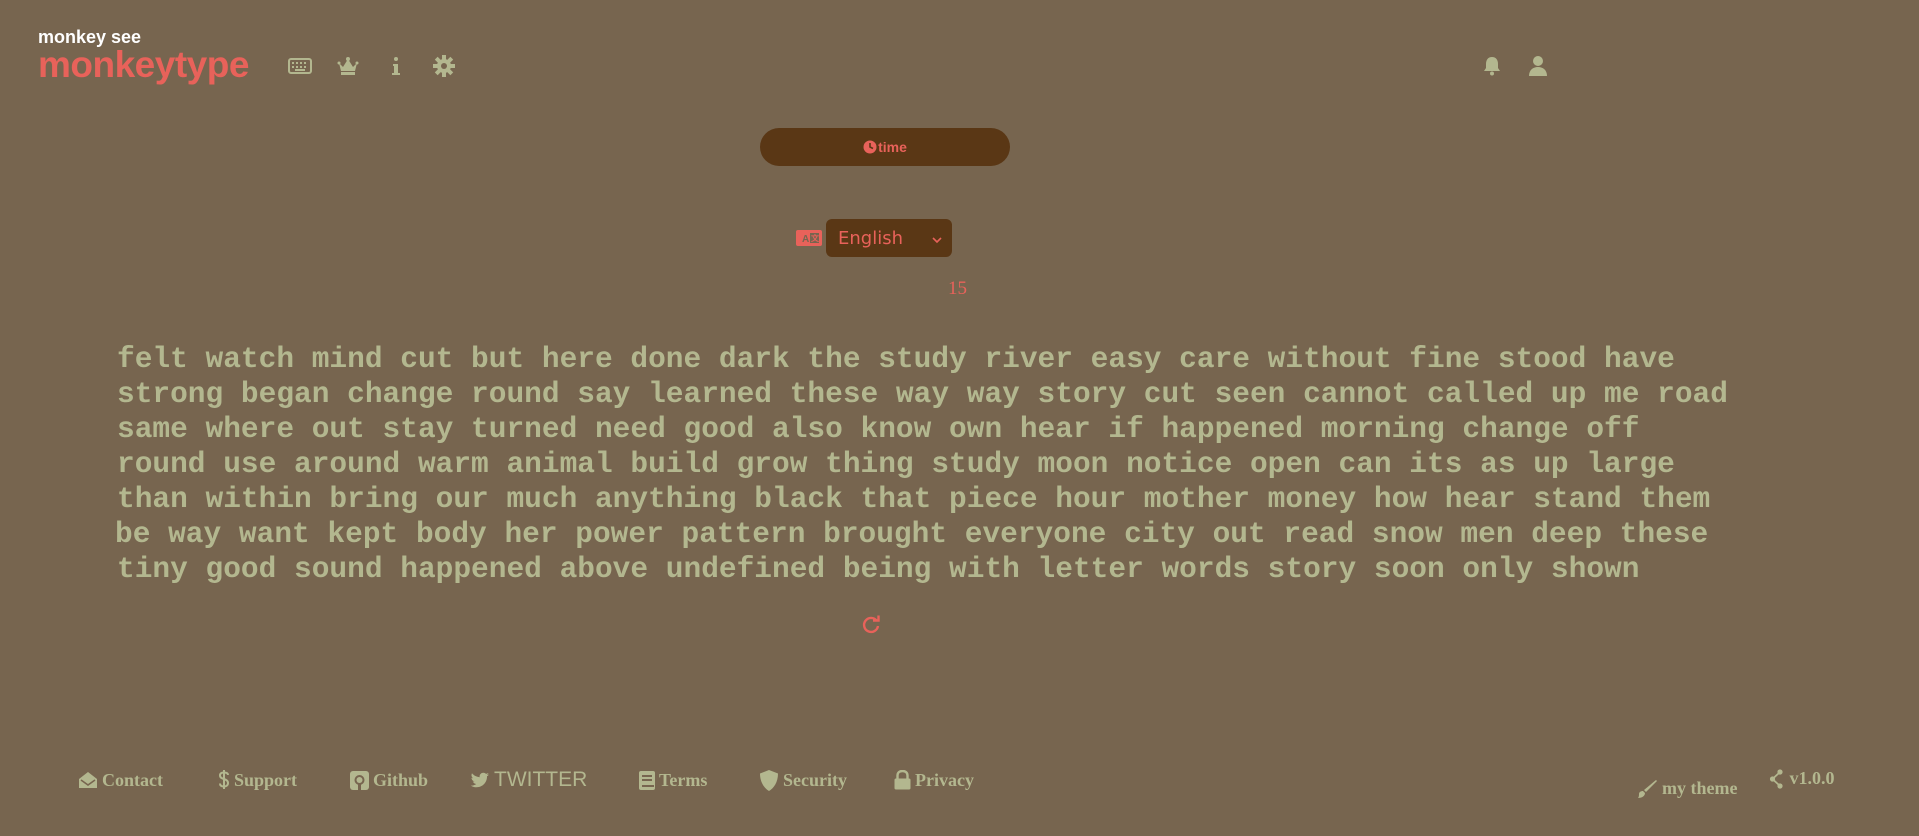 The image size is (1919, 836). I want to click on crown-icon, so click(348, 66).